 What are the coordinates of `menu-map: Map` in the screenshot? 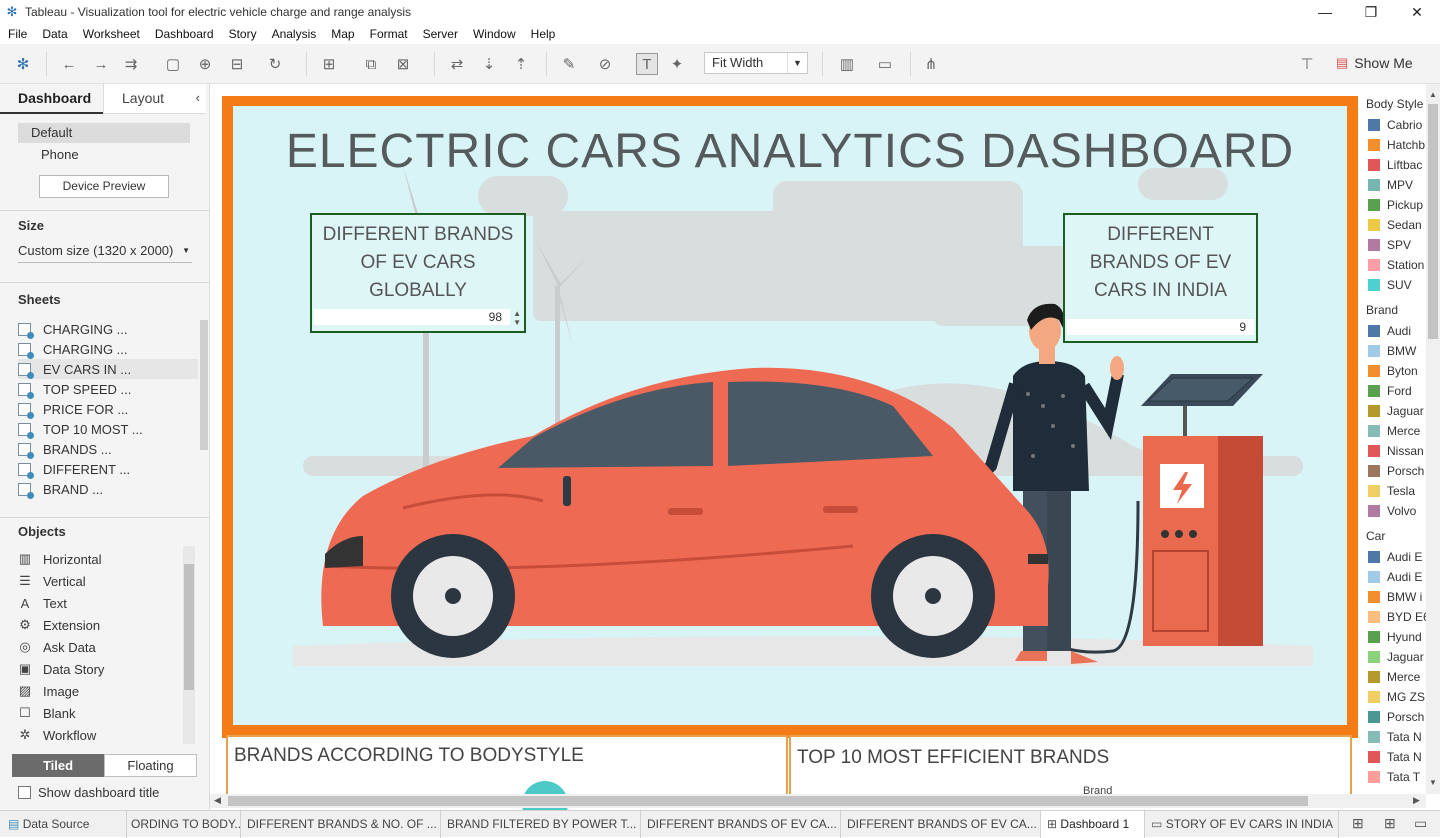 It's located at (342, 34).